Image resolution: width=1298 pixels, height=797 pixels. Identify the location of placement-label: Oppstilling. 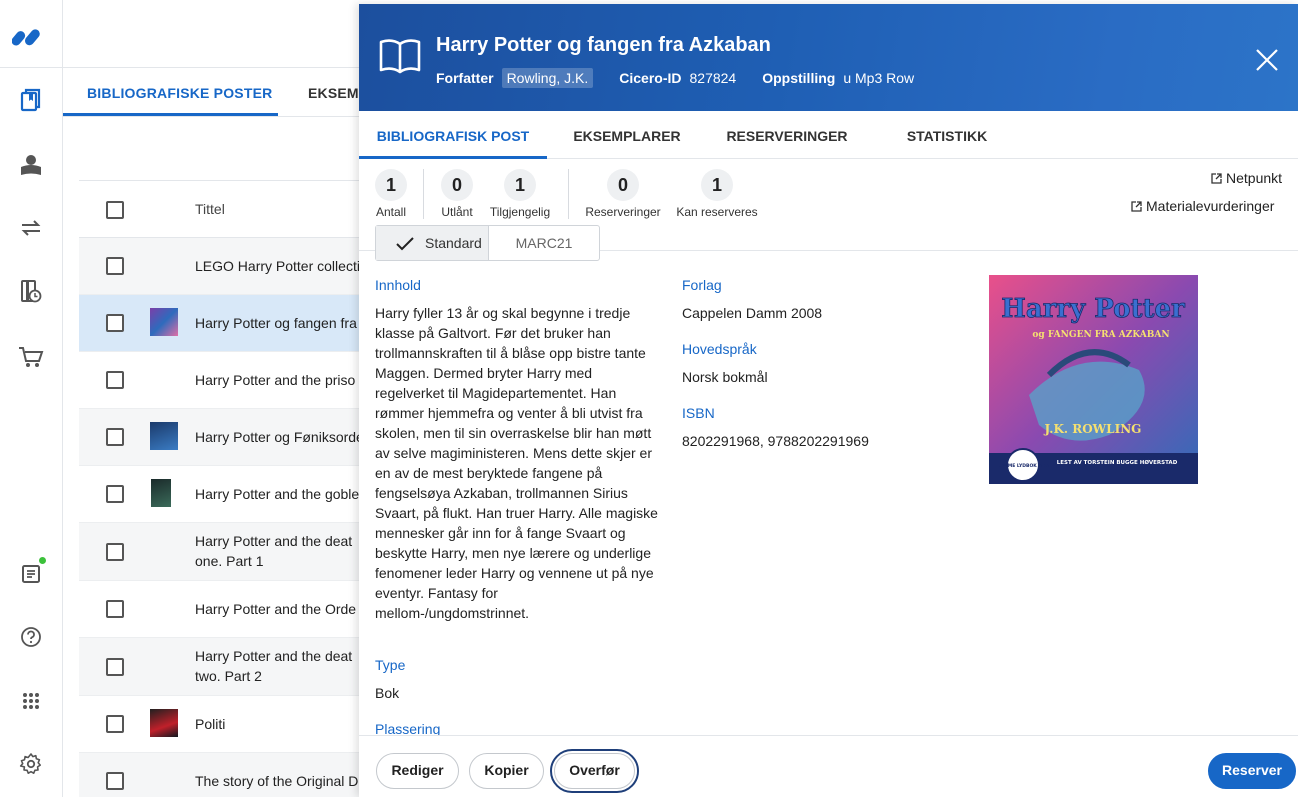
(799, 78).